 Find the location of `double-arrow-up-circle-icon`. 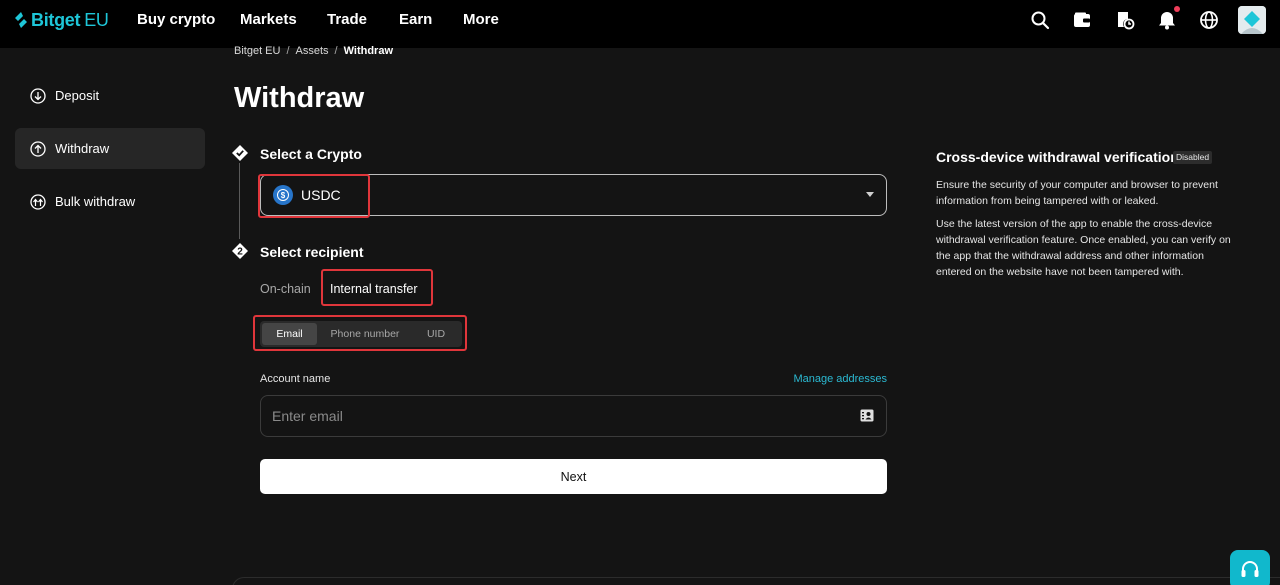

double-arrow-up-circle-icon is located at coordinates (38, 201).